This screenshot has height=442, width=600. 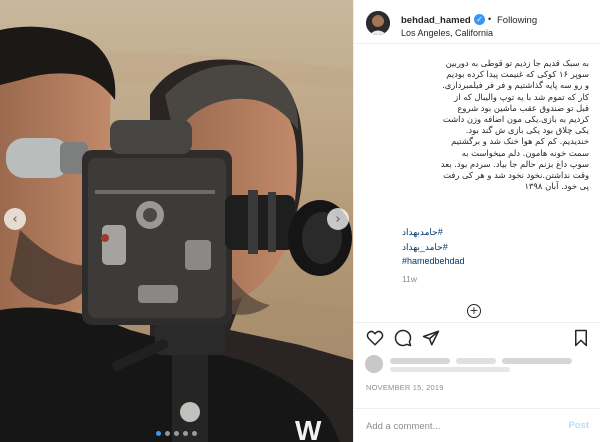 I want to click on location-link: Los Angeles, California, so click(x=447, y=33).